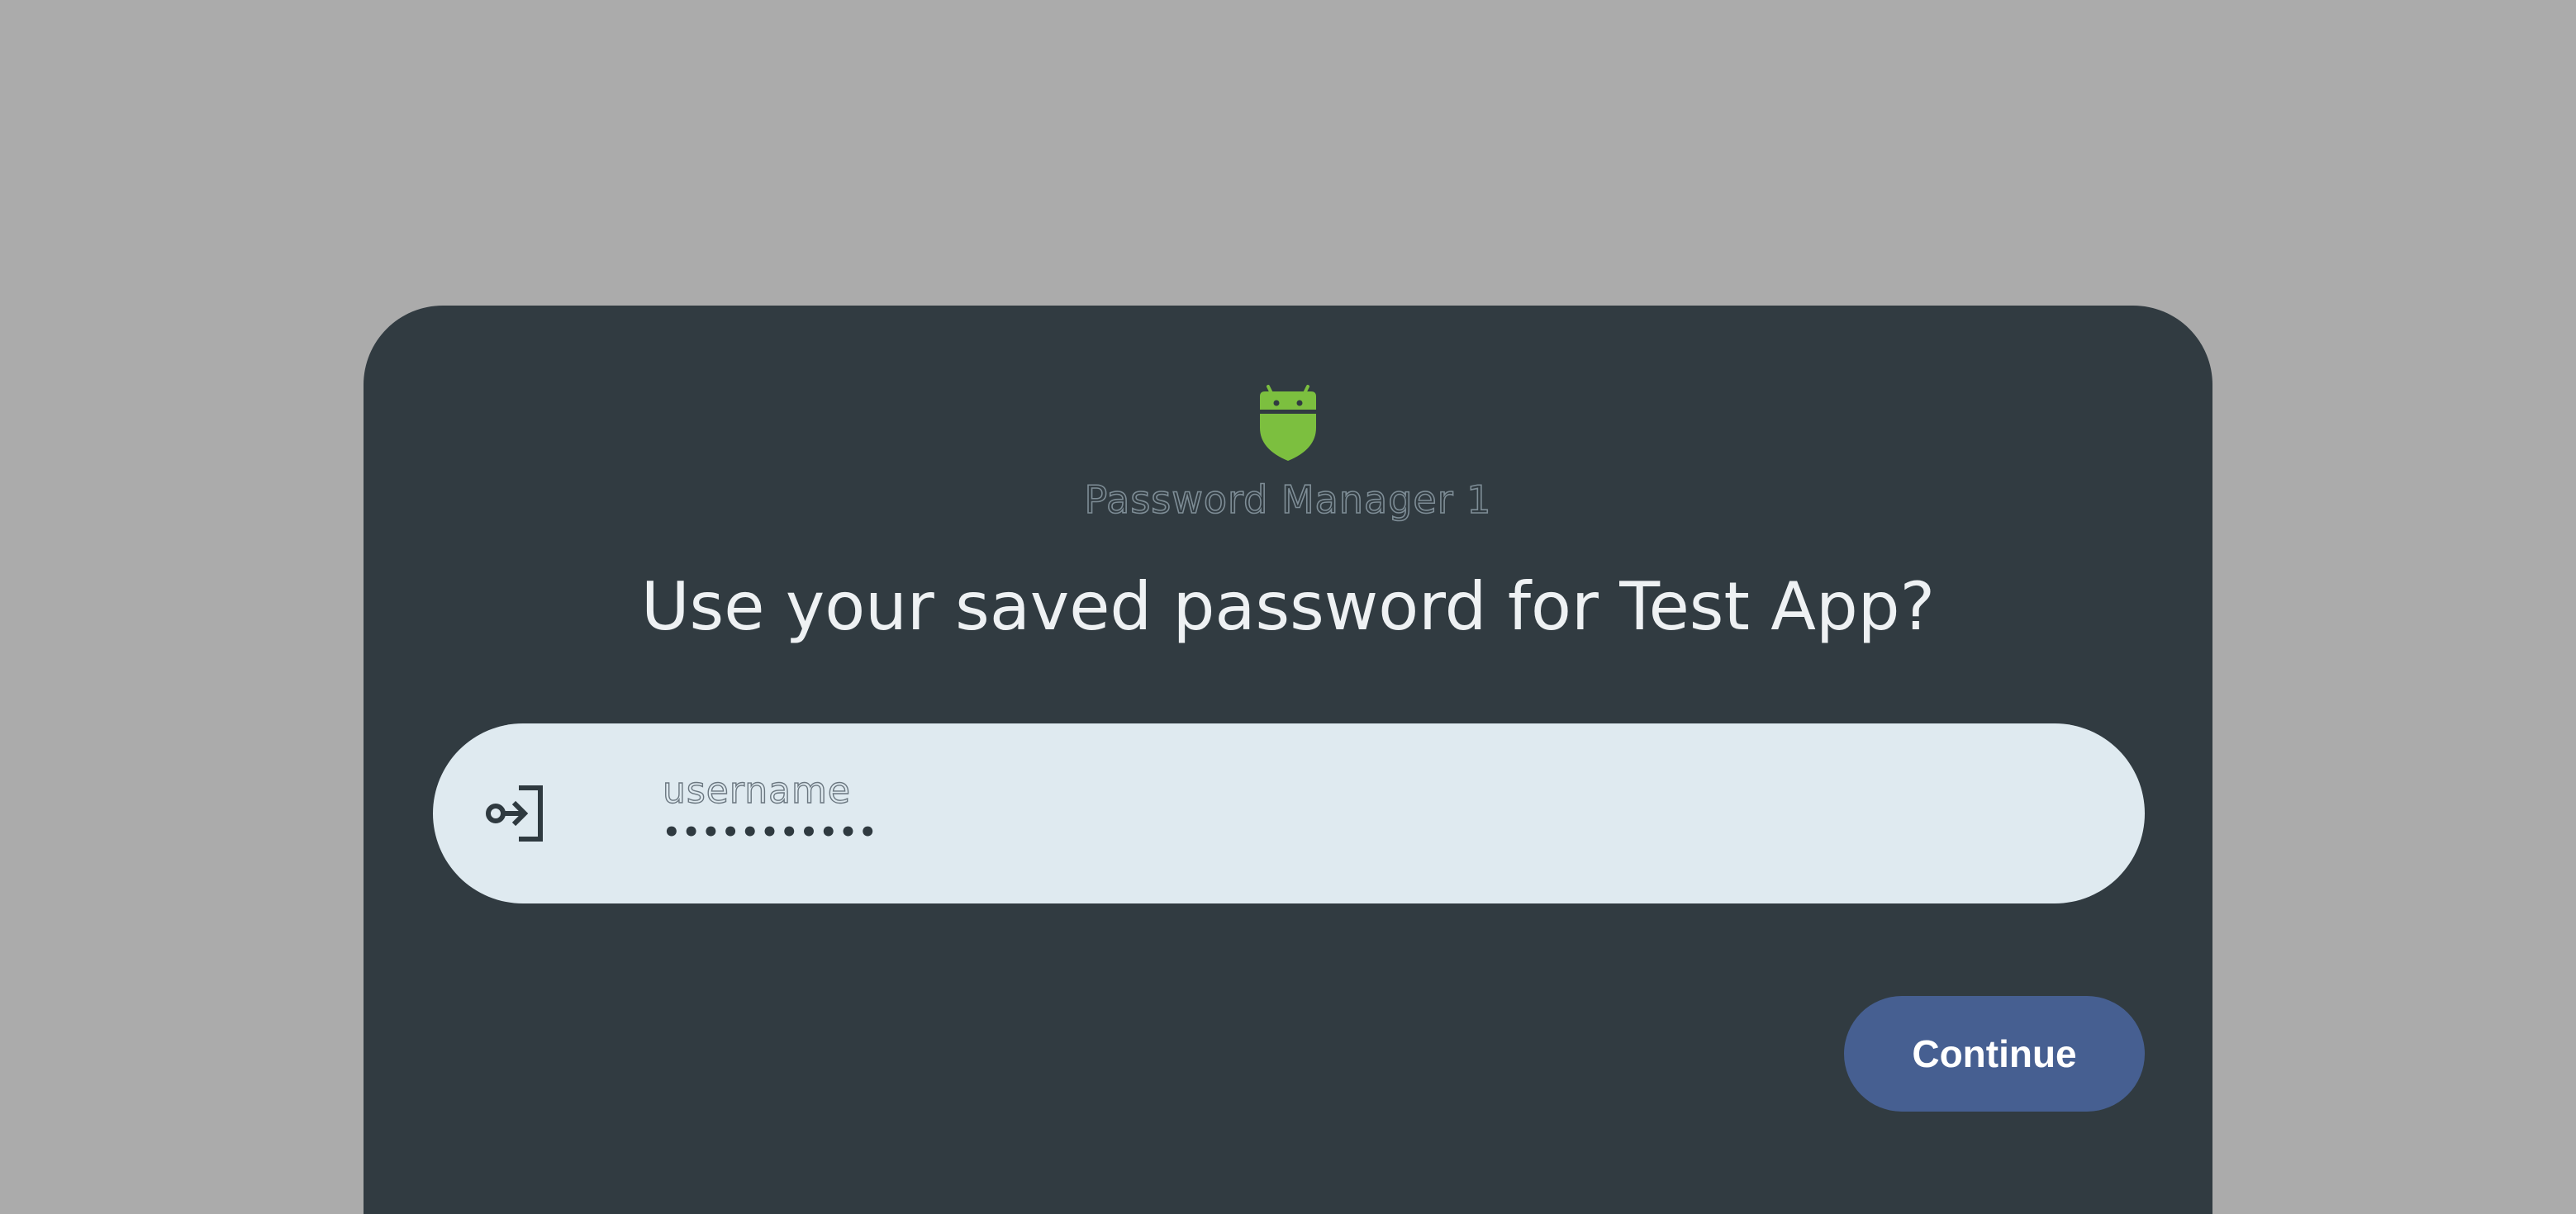 Image resolution: width=2576 pixels, height=1214 pixels. Describe the element at coordinates (1288, 423) in the screenshot. I see `android-shield-icon` at that location.